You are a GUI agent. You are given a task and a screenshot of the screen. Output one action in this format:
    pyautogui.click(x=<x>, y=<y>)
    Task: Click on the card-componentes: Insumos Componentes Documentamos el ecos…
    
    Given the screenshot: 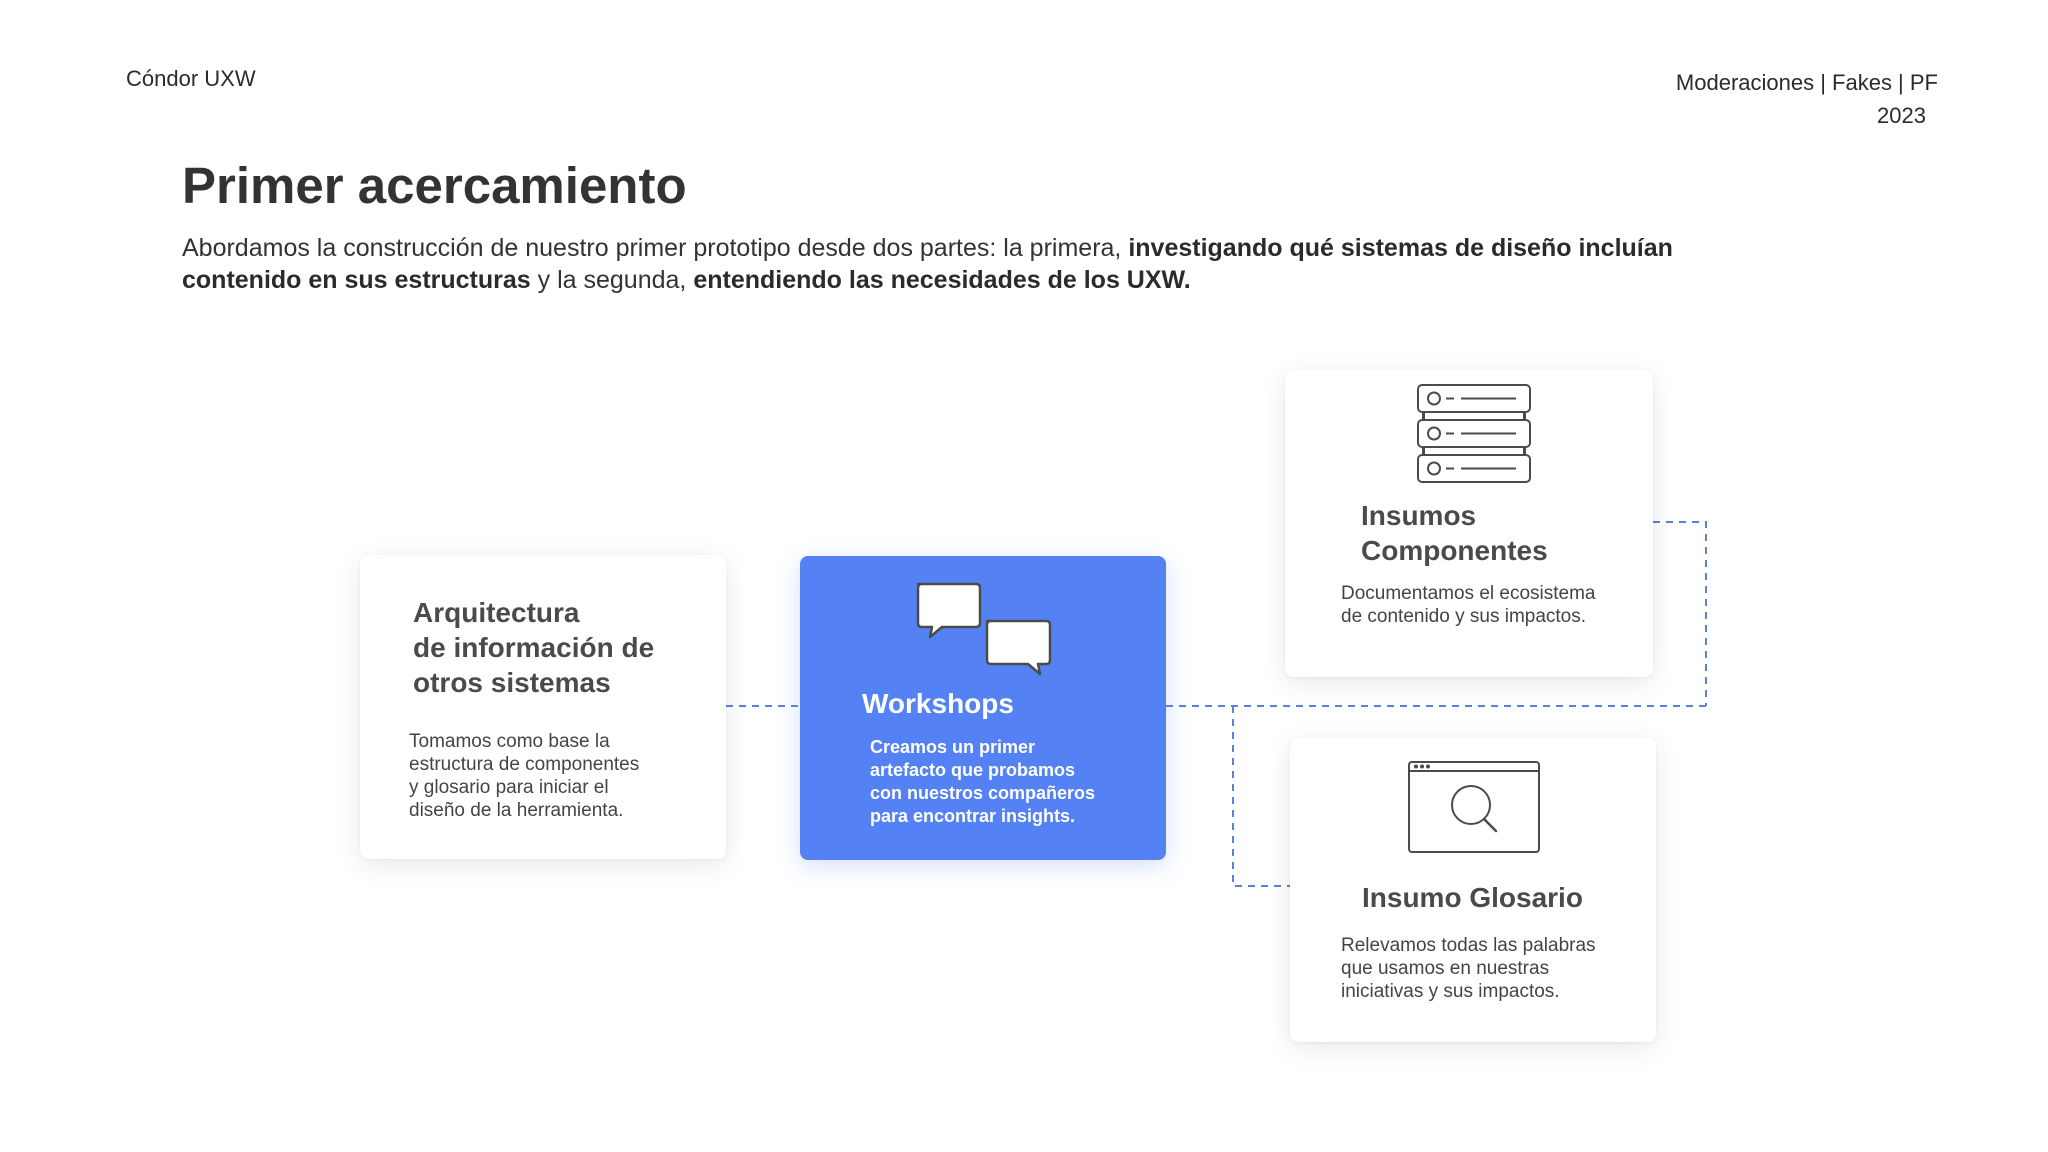 What is the action you would take?
    pyautogui.click(x=1469, y=523)
    